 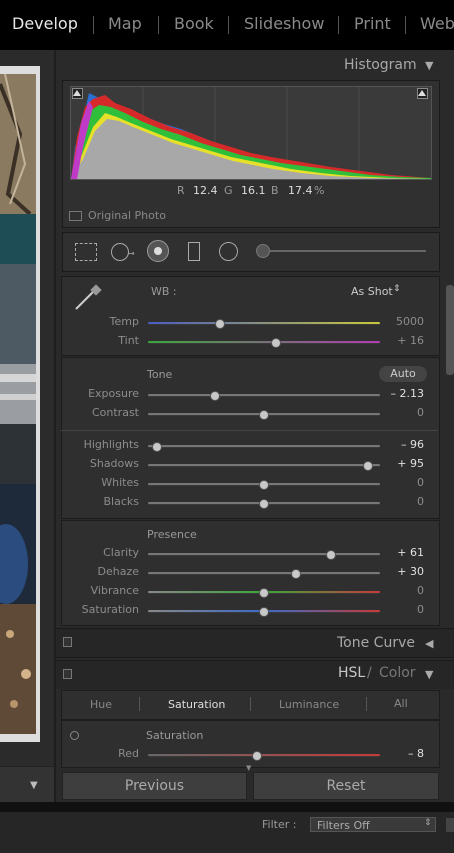 I want to click on module-slideshow: Slideshow, so click(x=284, y=23).